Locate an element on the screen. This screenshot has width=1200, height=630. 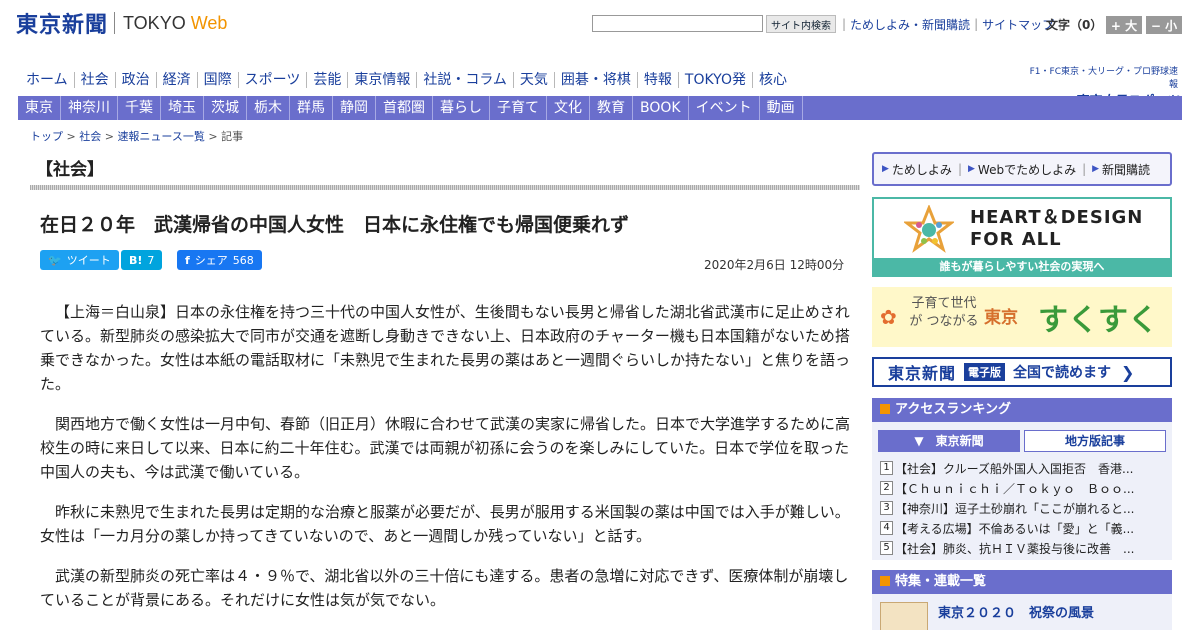
text-size-label: 文字（0） is located at coordinates (1074, 25).